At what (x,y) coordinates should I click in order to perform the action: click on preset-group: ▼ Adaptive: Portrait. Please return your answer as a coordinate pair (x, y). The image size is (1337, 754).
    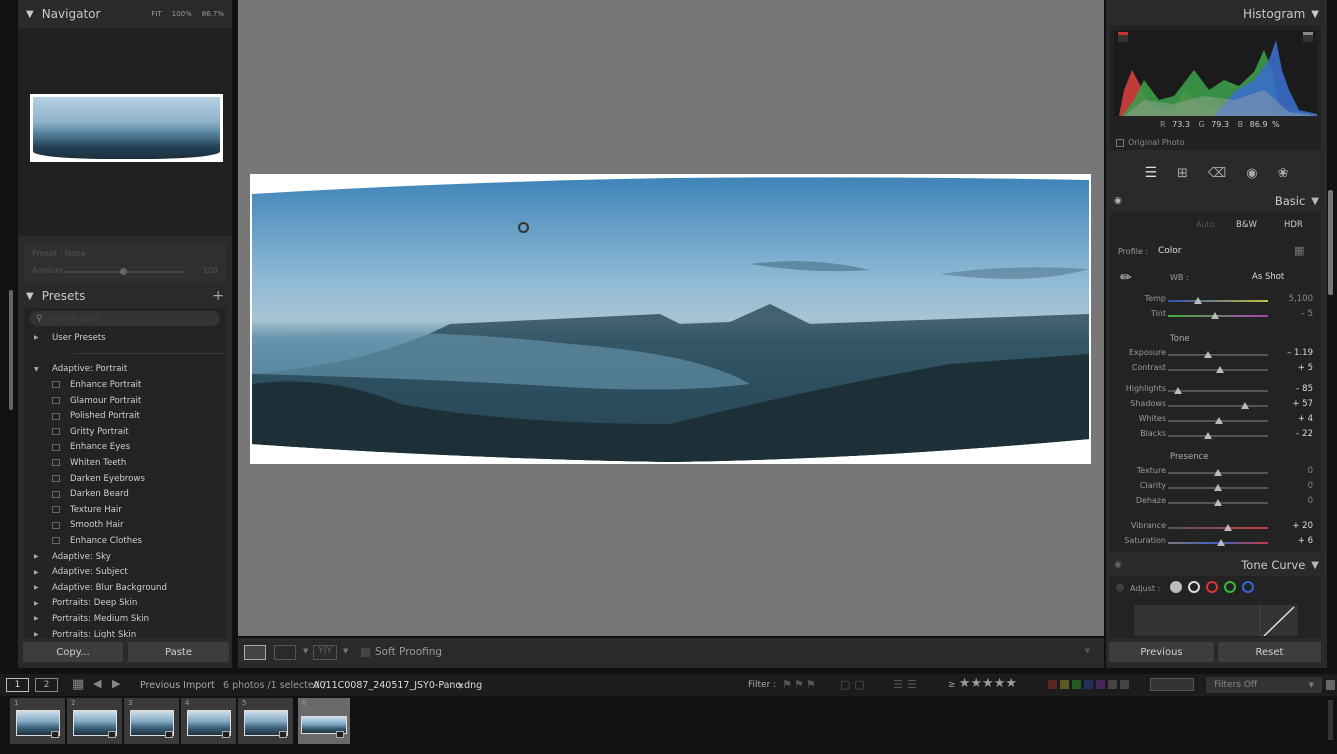
    Looking at the image, I should click on (80, 370).